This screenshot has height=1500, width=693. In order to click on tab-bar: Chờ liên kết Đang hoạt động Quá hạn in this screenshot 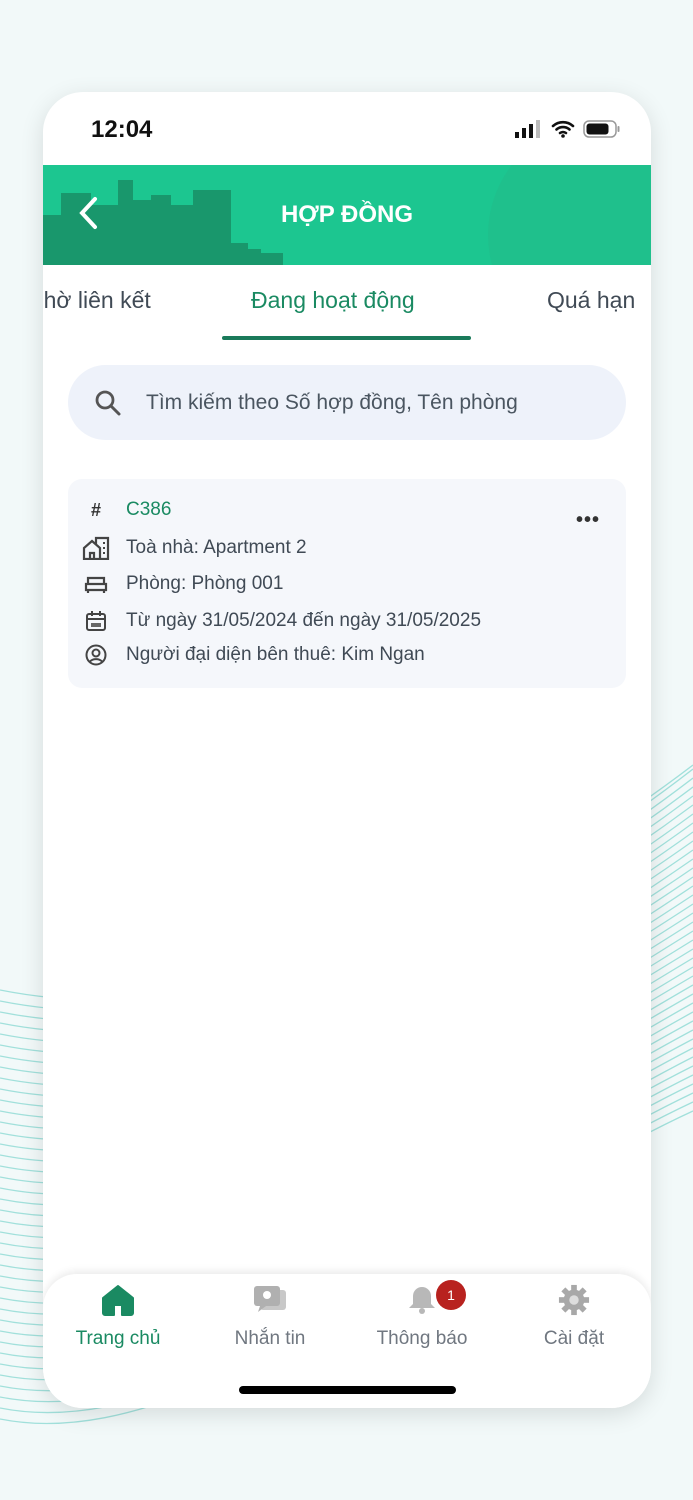, I will do `click(347, 303)`.